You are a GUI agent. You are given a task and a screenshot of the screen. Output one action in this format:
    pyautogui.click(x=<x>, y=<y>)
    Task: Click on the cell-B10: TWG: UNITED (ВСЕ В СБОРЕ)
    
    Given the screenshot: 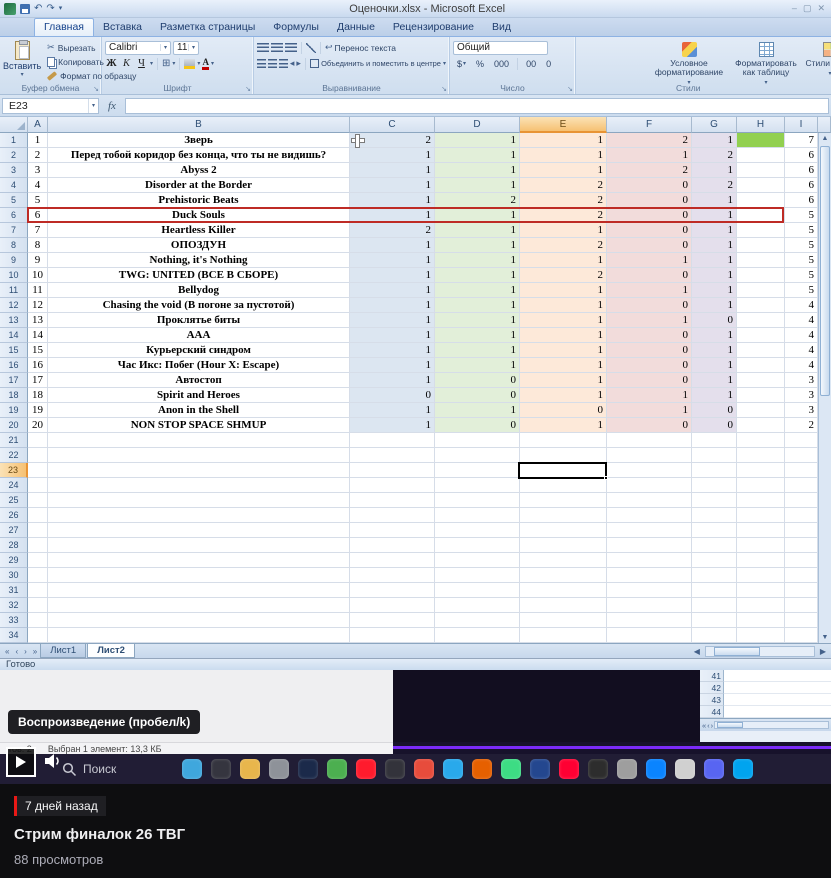 What is the action you would take?
    pyautogui.click(x=199, y=275)
    